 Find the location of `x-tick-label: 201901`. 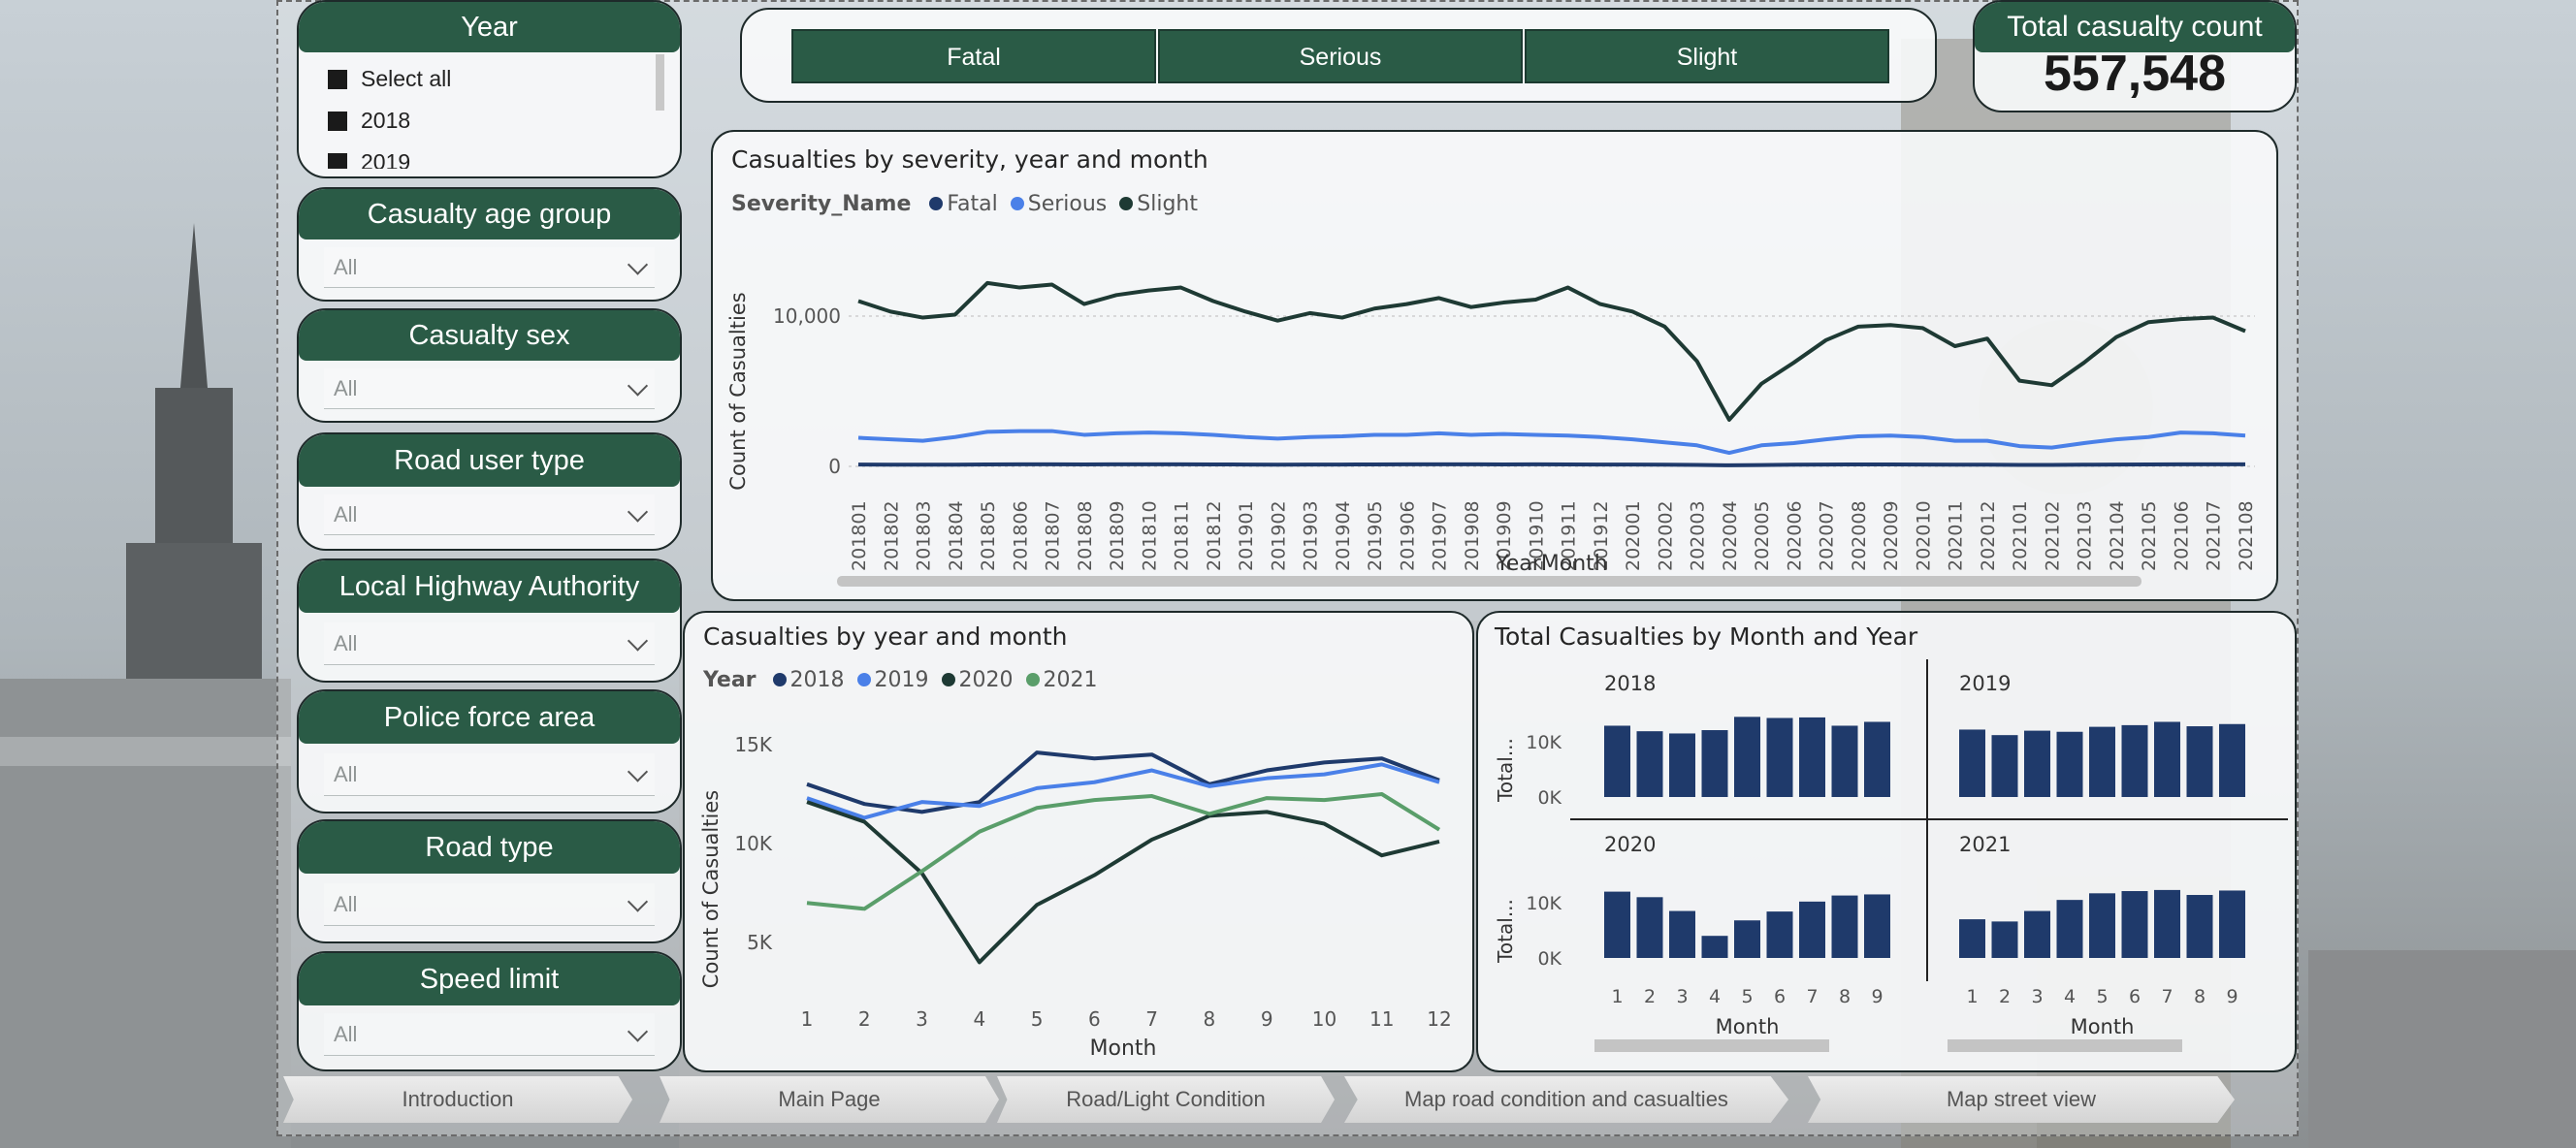

x-tick-label: 201901 is located at coordinates (1246, 535).